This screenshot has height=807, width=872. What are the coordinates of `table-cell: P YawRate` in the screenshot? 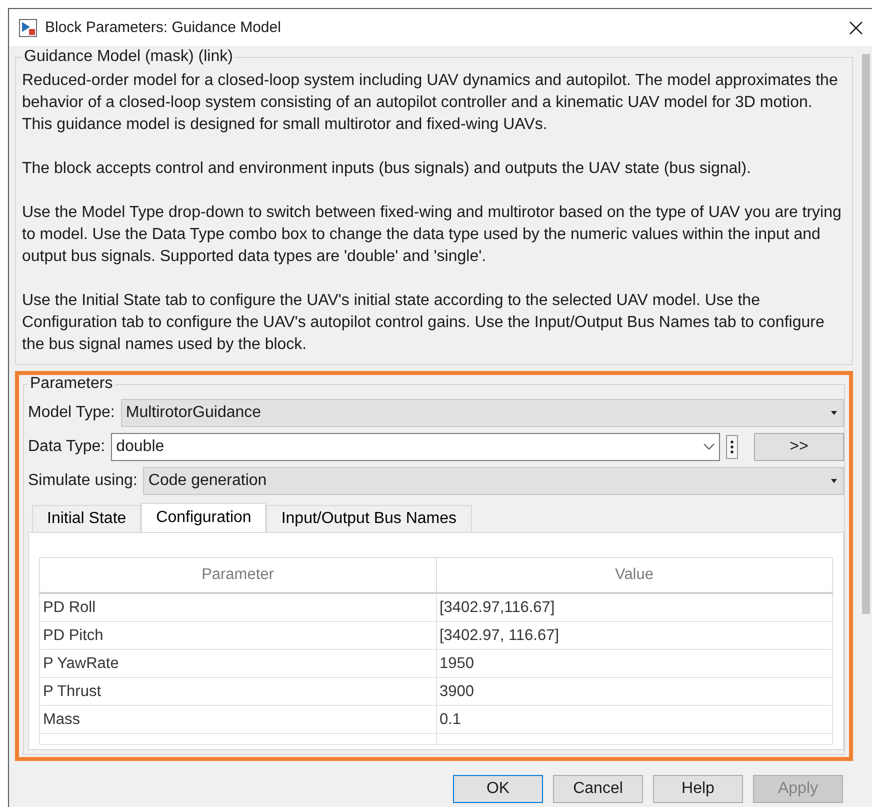 It's located at (238, 664).